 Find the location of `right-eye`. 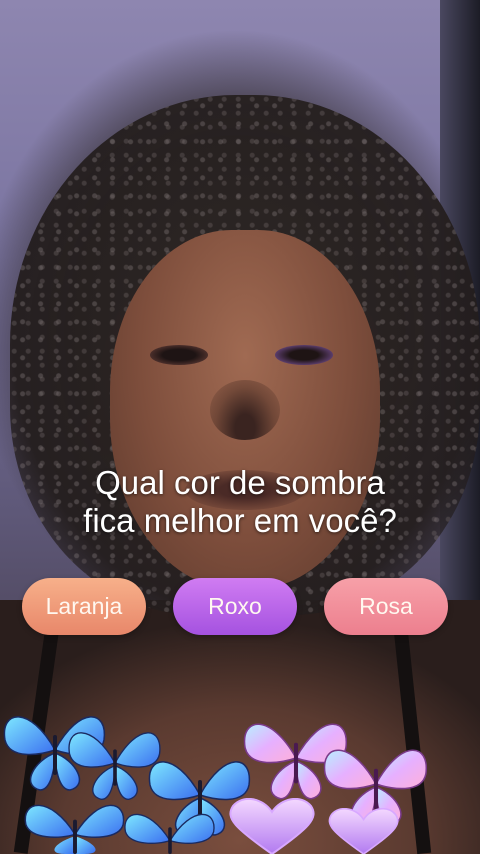

right-eye is located at coordinates (304, 355).